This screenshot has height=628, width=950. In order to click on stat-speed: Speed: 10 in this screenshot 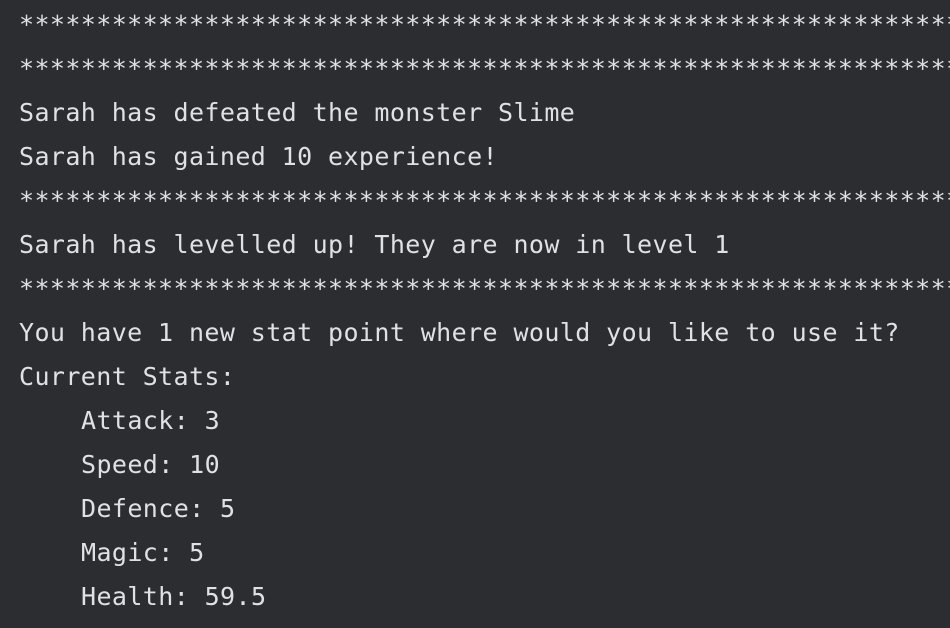, I will do `click(151, 464)`.